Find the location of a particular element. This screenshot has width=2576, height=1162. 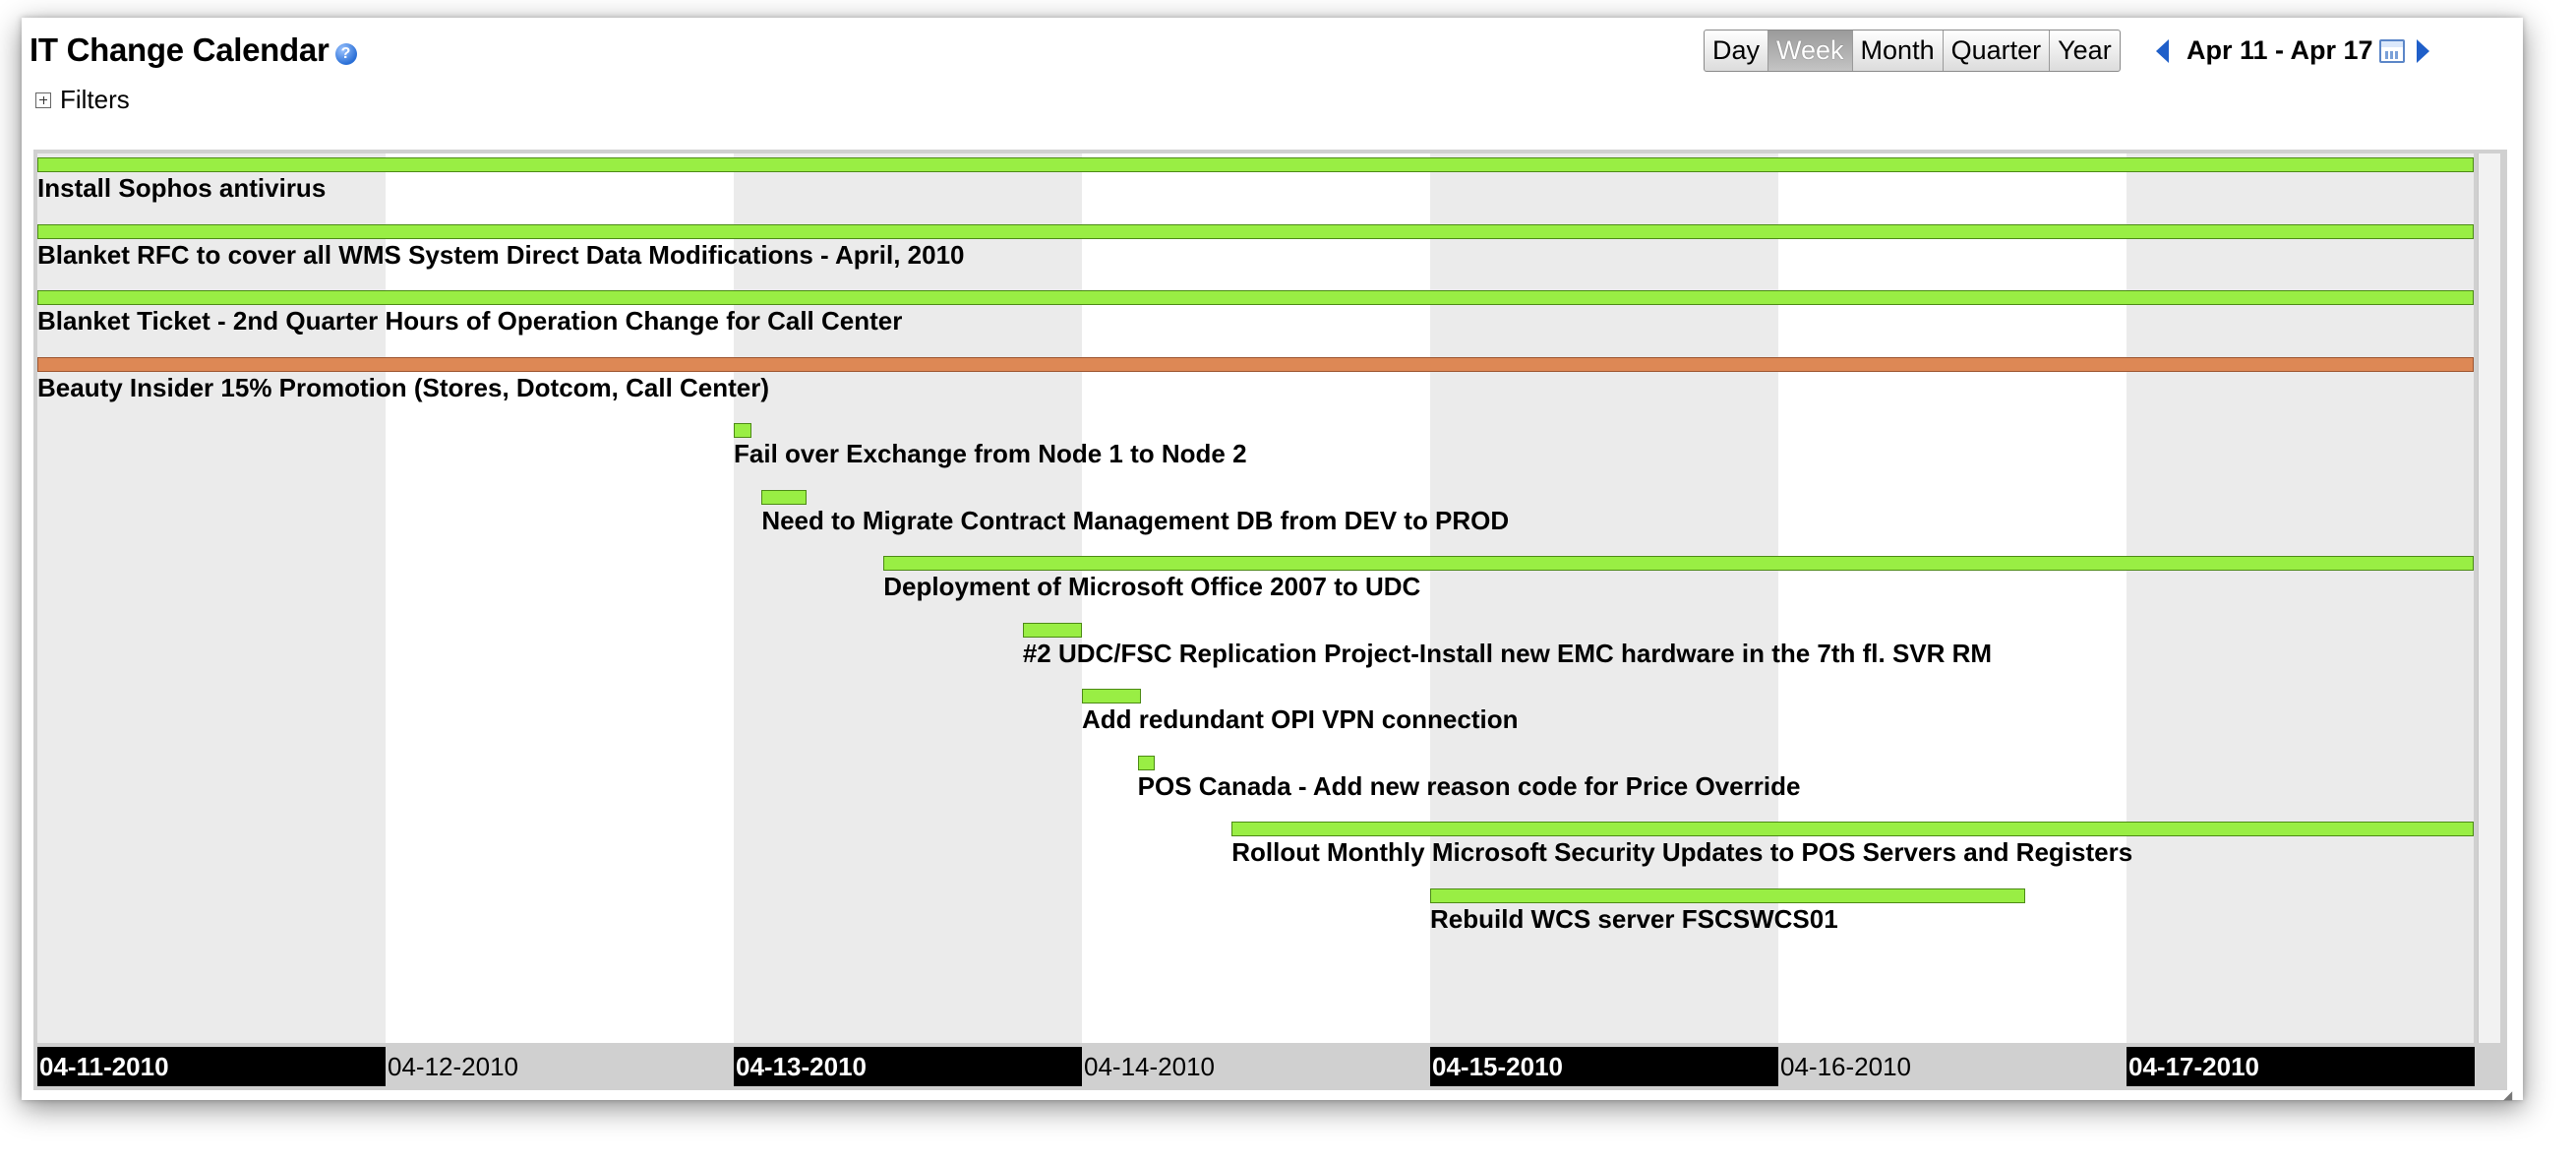

date-label: 04-11-2010 is located at coordinates (211, 1066).